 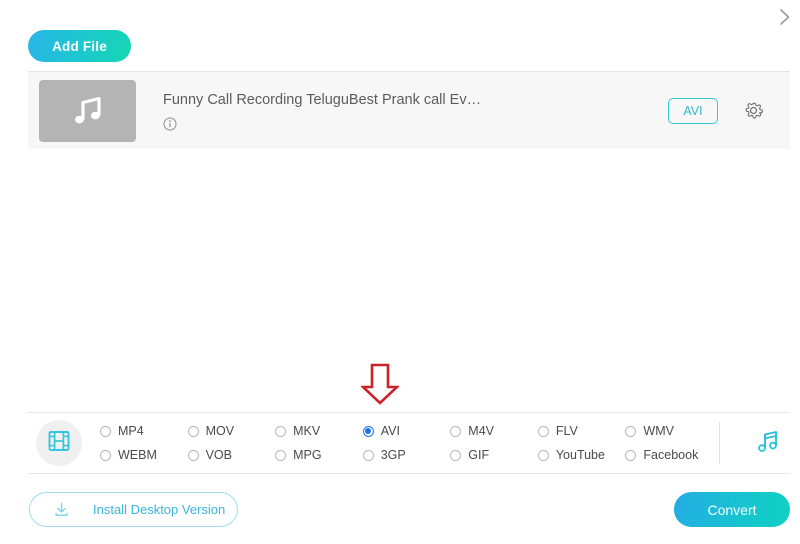 I want to click on output-format-button: AVI, so click(x=693, y=110).